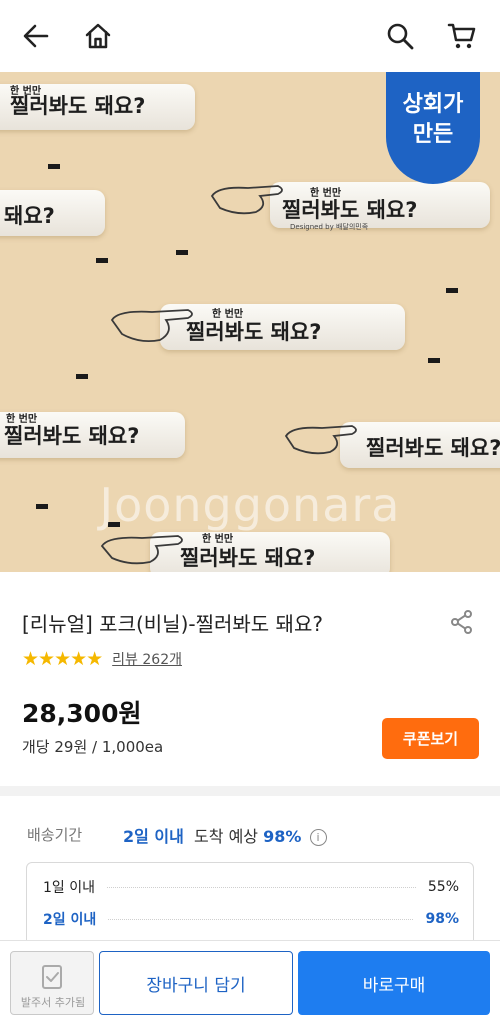  I want to click on checklist-icon, so click(52, 977).